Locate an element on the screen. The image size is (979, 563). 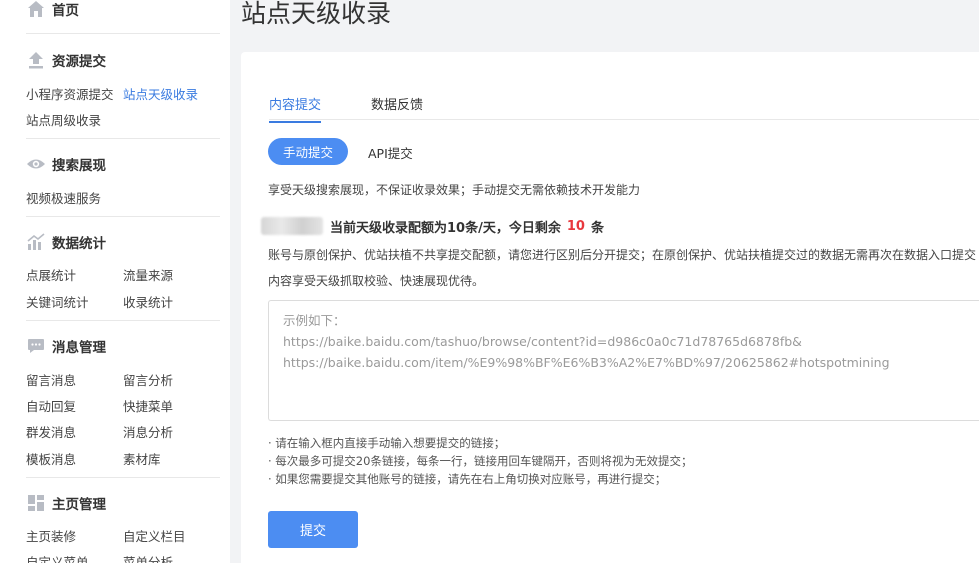
sidebar-item-broadcast: 群发消息 is located at coordinates (51, 431).